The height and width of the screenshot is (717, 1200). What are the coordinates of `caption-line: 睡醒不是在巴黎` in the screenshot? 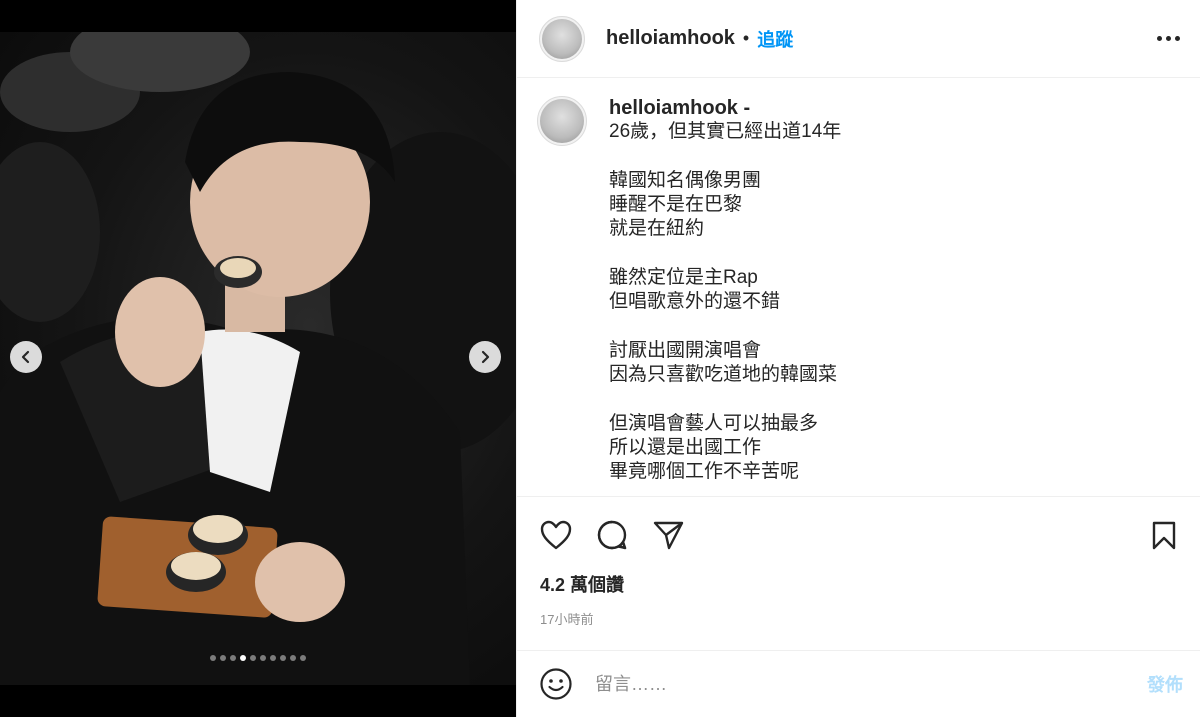 It's located at (676, 205).